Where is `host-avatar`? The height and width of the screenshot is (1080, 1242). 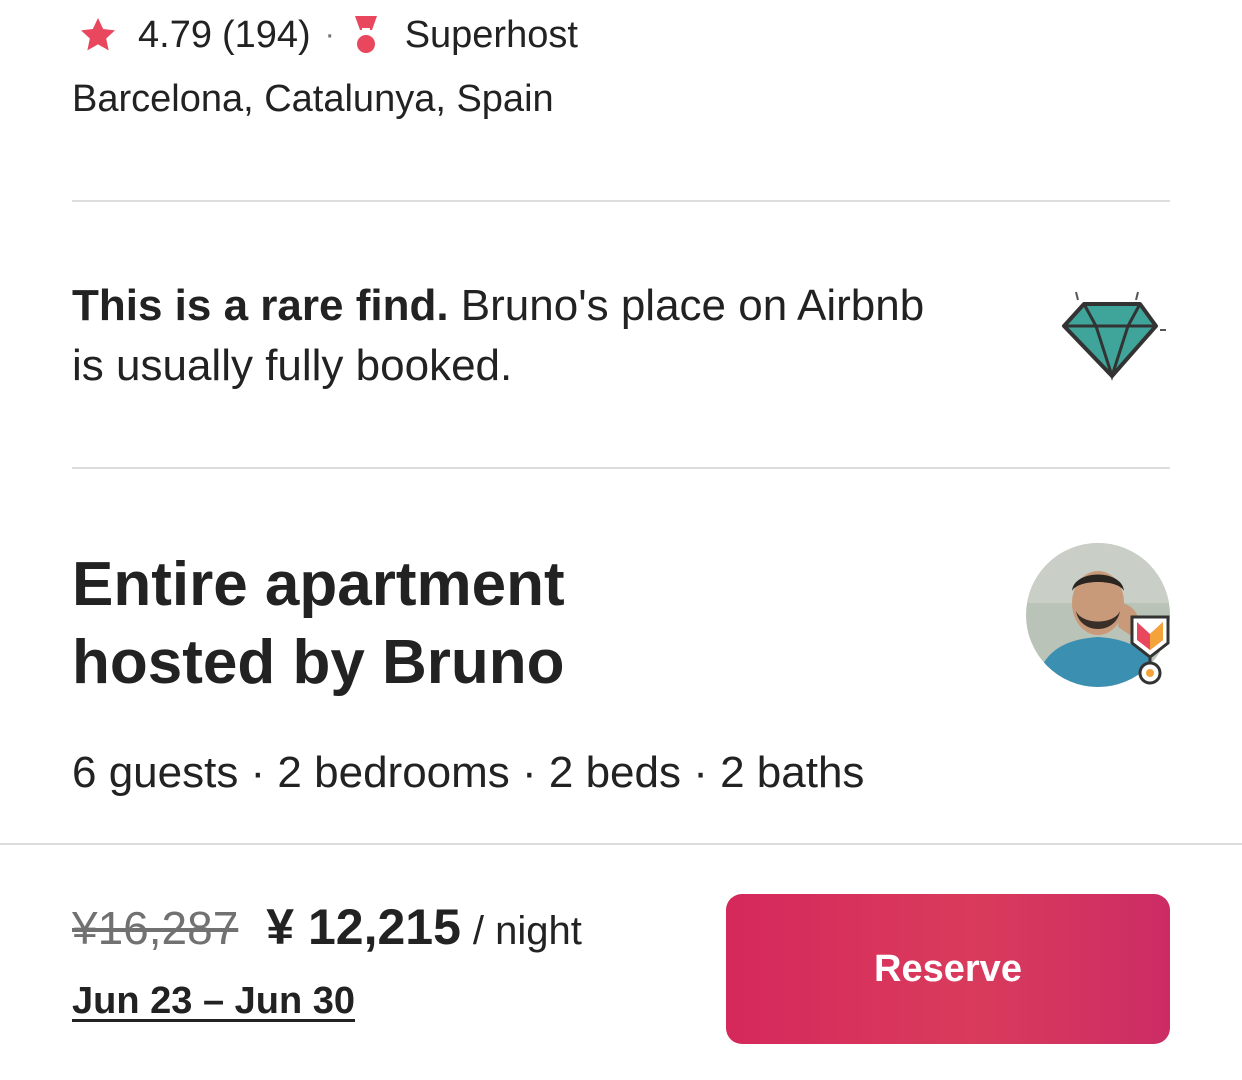 host-avatar is located at coordinates (1099, 616).